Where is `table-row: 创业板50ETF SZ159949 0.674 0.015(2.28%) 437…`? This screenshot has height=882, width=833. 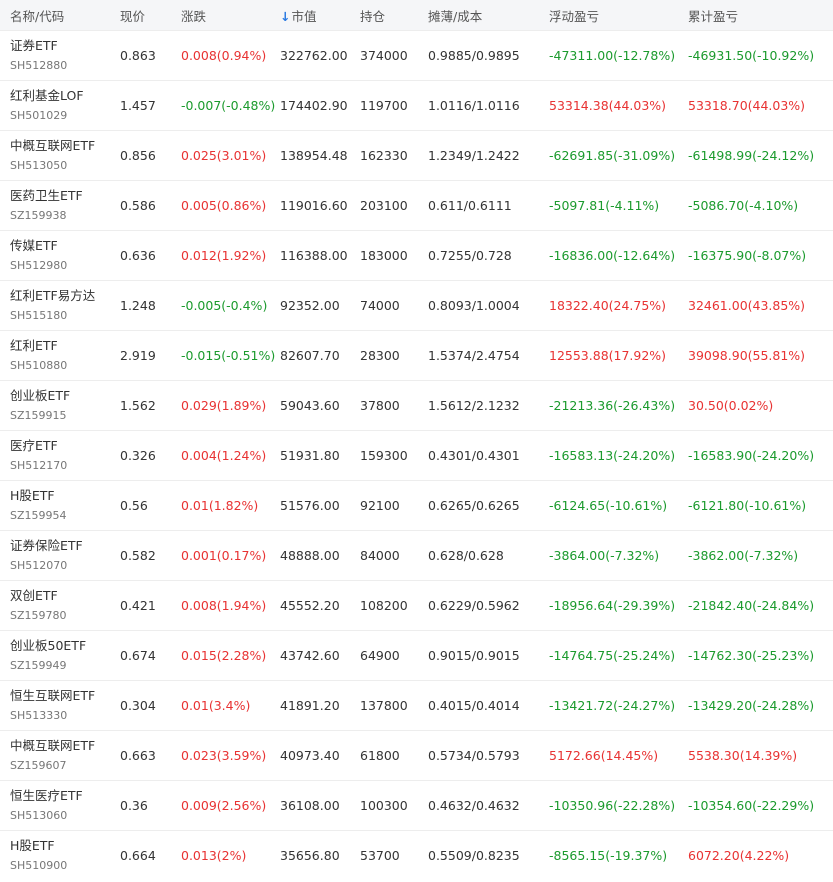 table-row: 创业板50ETF SZ159949 0.674 0.015(2.28%) 437… is located at coordinates (416, 655).